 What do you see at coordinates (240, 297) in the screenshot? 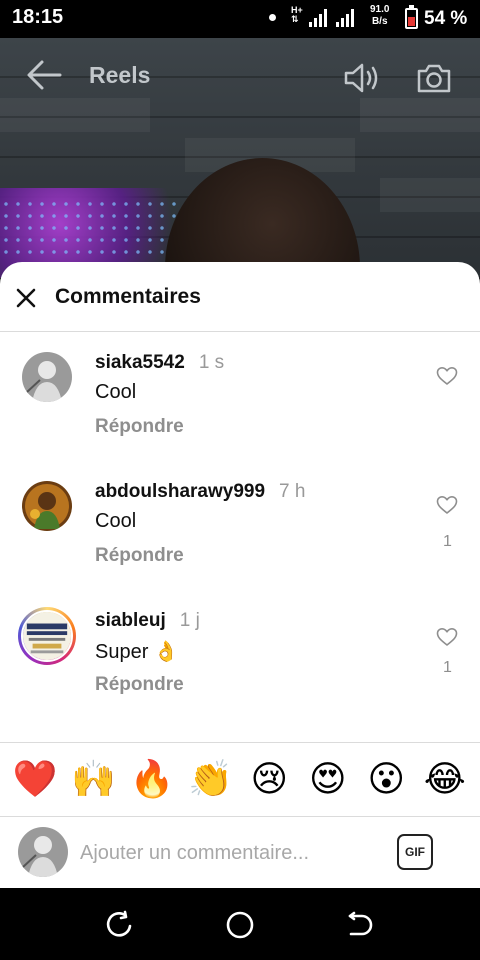
I see `sheet-header: Commentaires` at bounding box center [240, 297].